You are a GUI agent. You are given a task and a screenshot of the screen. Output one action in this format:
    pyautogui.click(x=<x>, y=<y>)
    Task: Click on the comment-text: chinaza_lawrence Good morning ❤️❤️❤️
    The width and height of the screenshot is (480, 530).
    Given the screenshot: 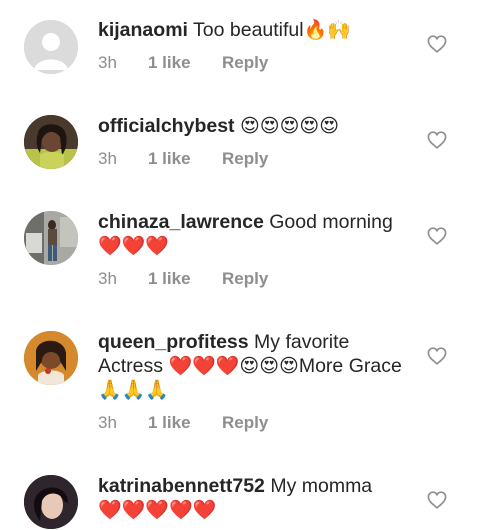 What is the action you would take?
    pyautogui.click(x=253, y=234)
    